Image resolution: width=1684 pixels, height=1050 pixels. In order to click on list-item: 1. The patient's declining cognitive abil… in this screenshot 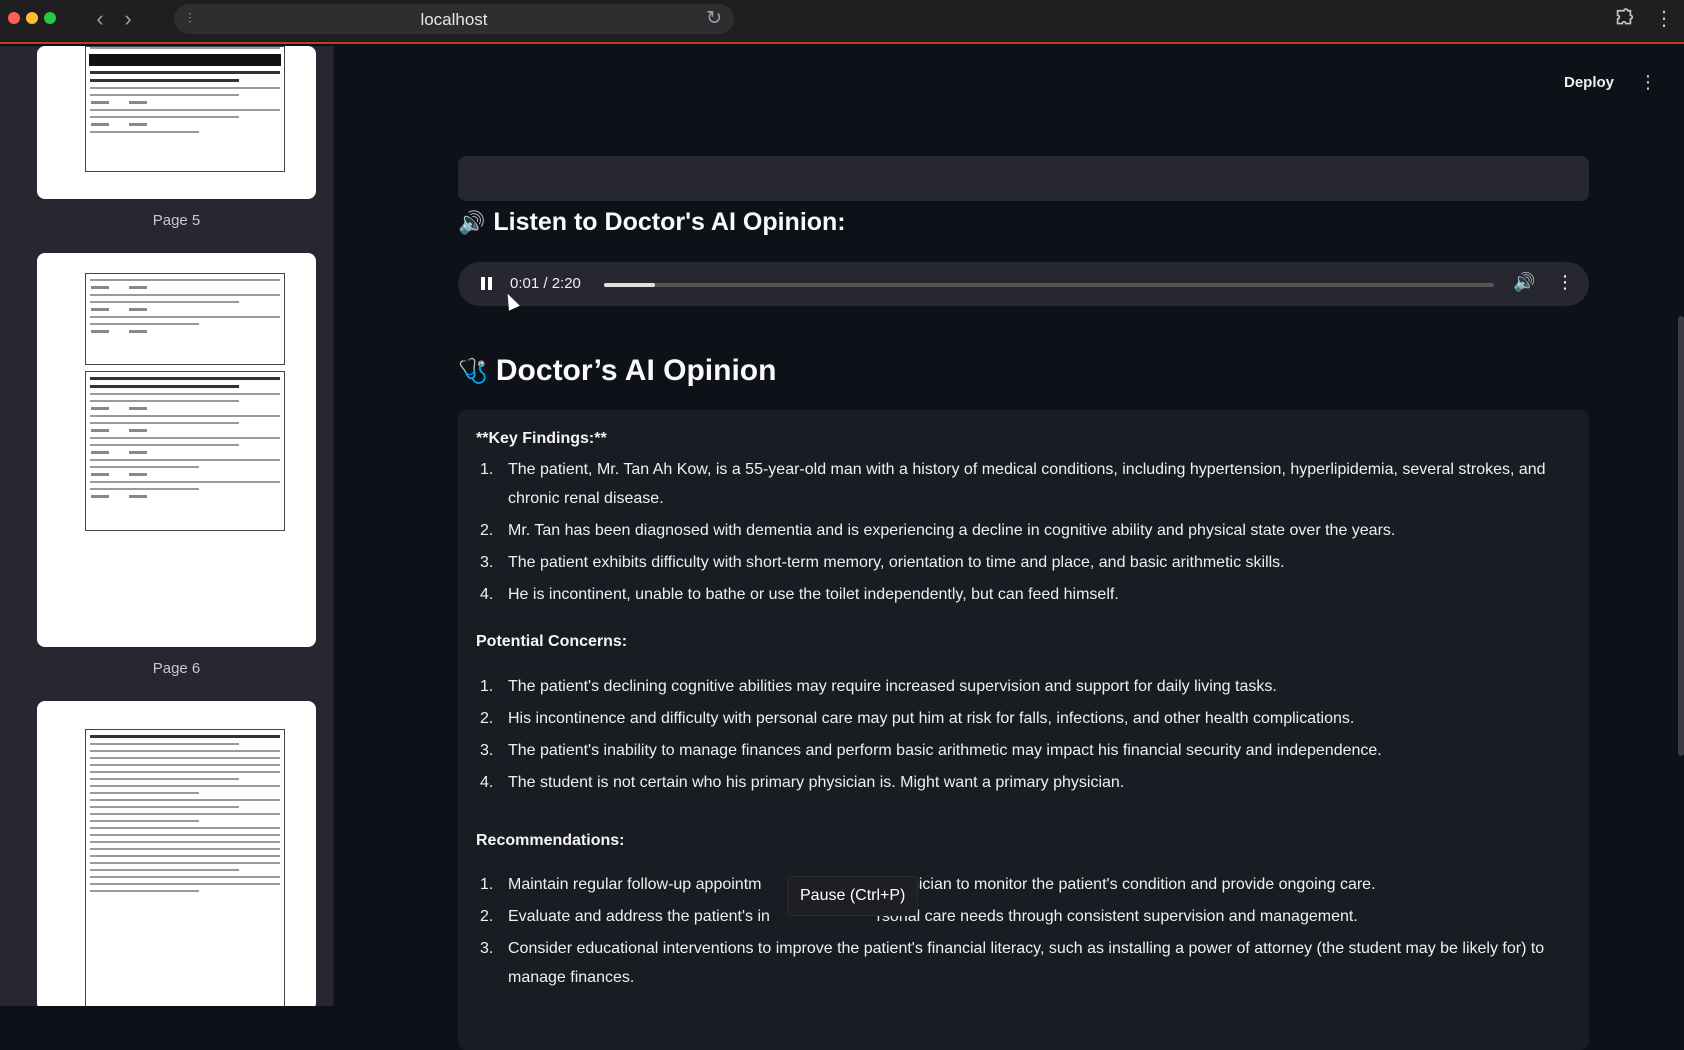, I will do `click(878, 686)`.